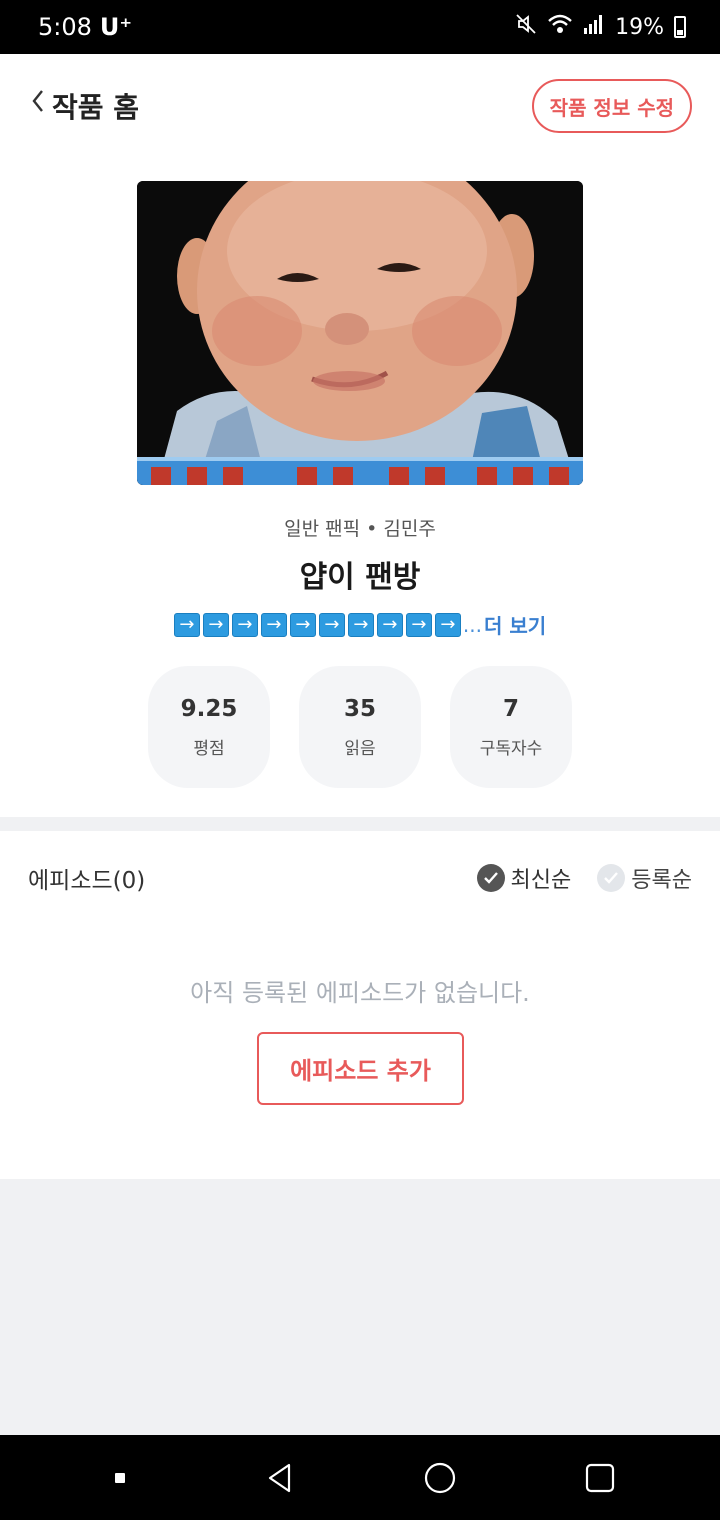 The width and height of the screenshot is (720, 1520). What do you see at coordinates (510, 708) in the screenshot?
I see `stat-value: 7` at bounding box center [510, 708].